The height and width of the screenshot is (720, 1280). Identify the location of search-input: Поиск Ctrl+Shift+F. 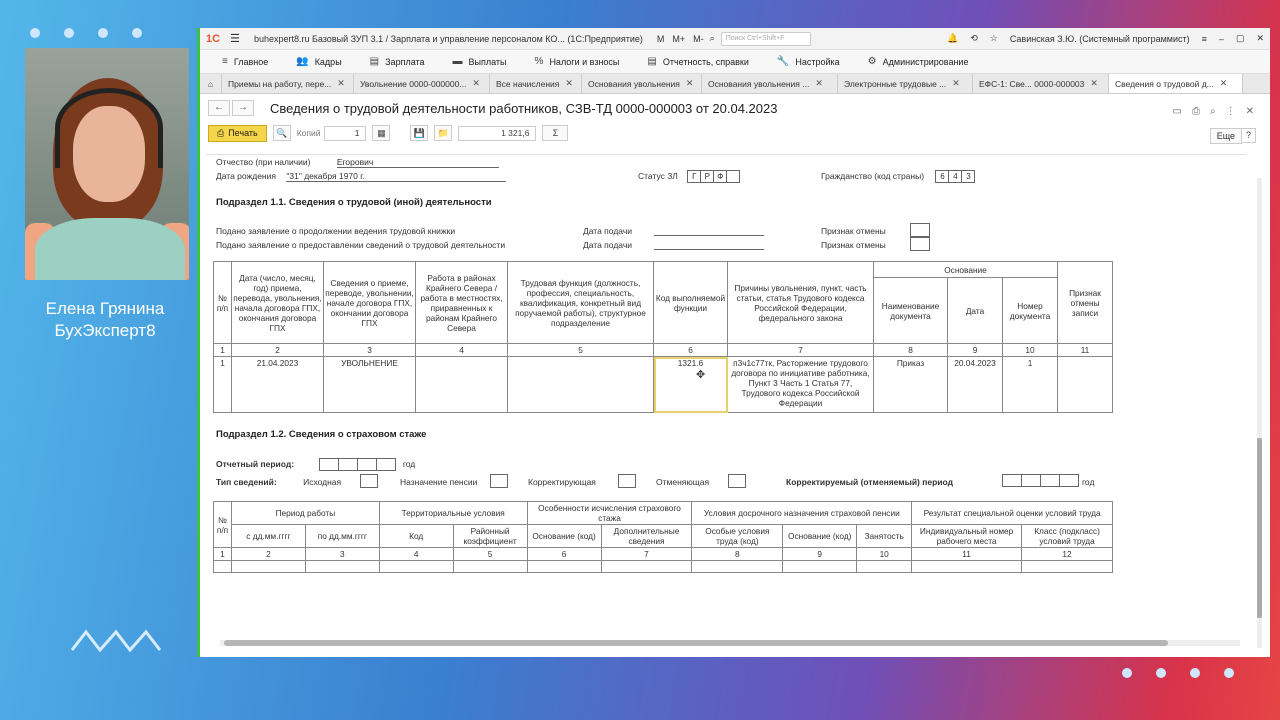
(765, 38).